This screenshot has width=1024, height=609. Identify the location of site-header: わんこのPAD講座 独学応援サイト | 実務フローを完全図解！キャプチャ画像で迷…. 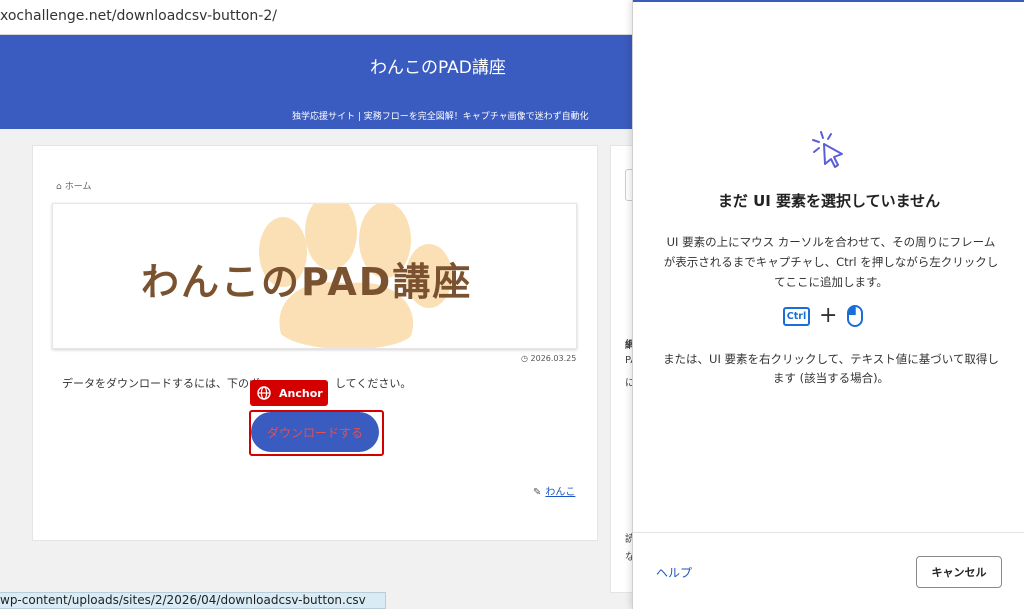
(320, 82).